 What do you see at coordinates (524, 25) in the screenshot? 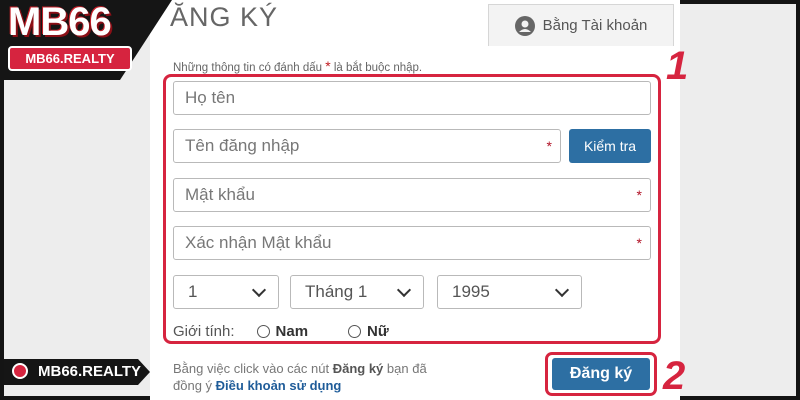
I see `user-icon` at bounding box center [524, 25].